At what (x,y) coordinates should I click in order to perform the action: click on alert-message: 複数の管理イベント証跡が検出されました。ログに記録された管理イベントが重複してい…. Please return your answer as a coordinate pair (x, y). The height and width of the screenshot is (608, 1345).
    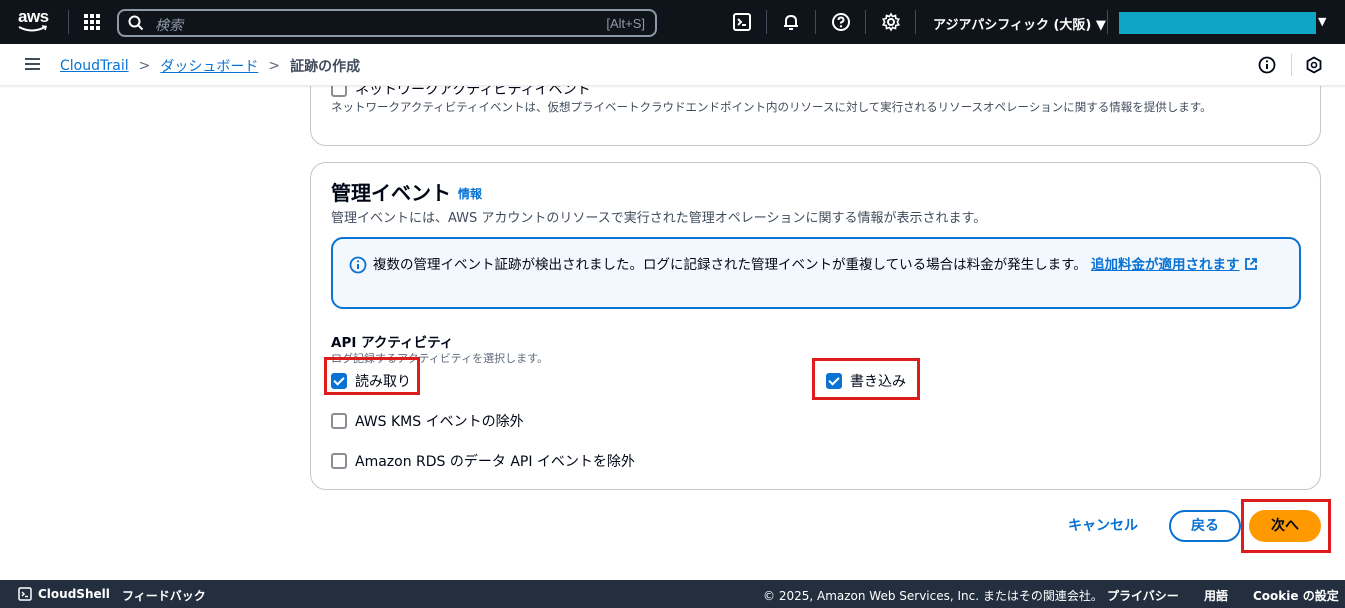
    Looking at the image, I should click on (730, 265).